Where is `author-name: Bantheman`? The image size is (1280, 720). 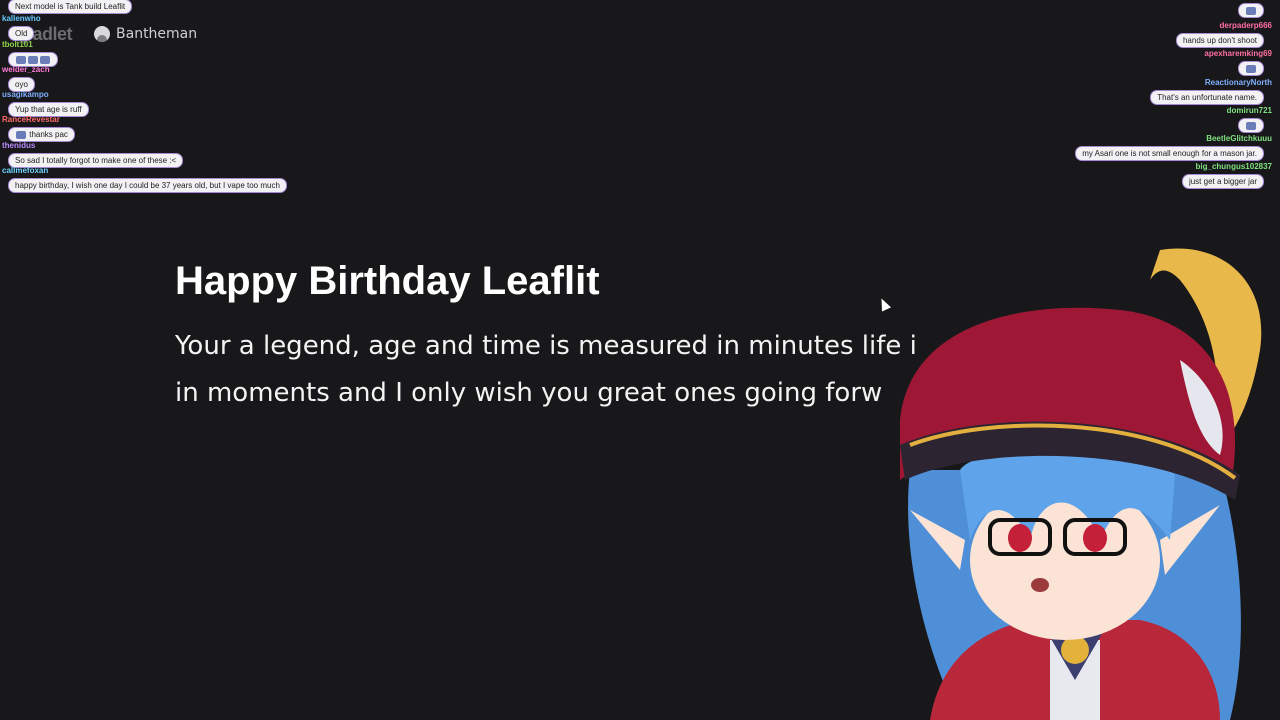 author-name: Bantheman is located at coordinates (157, 34).